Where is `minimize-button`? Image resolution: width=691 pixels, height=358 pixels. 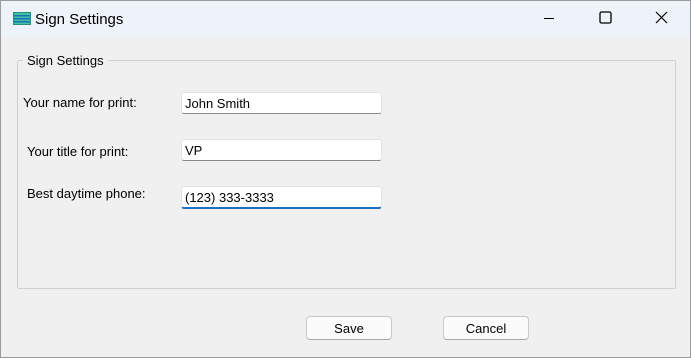 minimize-button is located at coordinates (549, 19).